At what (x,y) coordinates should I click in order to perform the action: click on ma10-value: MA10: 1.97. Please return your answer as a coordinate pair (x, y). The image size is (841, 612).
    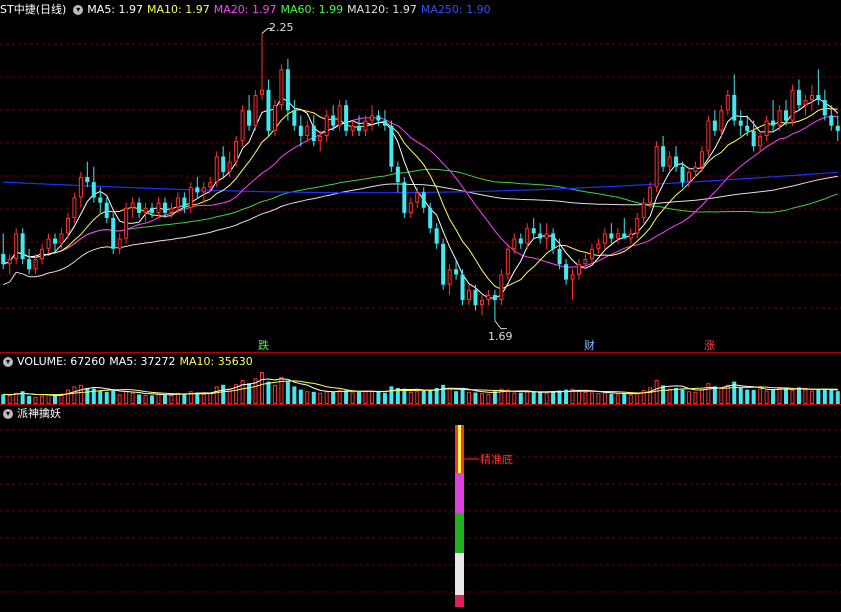
    Looking at the image, I should click on (178, 9).